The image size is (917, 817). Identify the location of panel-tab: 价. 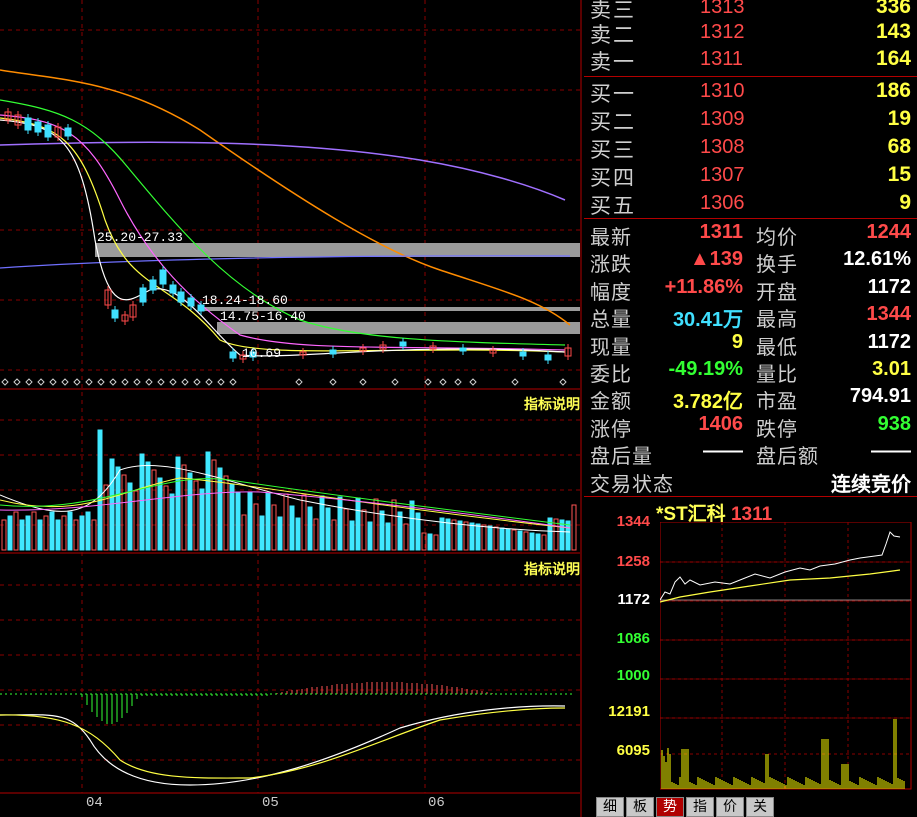
(730, 807).